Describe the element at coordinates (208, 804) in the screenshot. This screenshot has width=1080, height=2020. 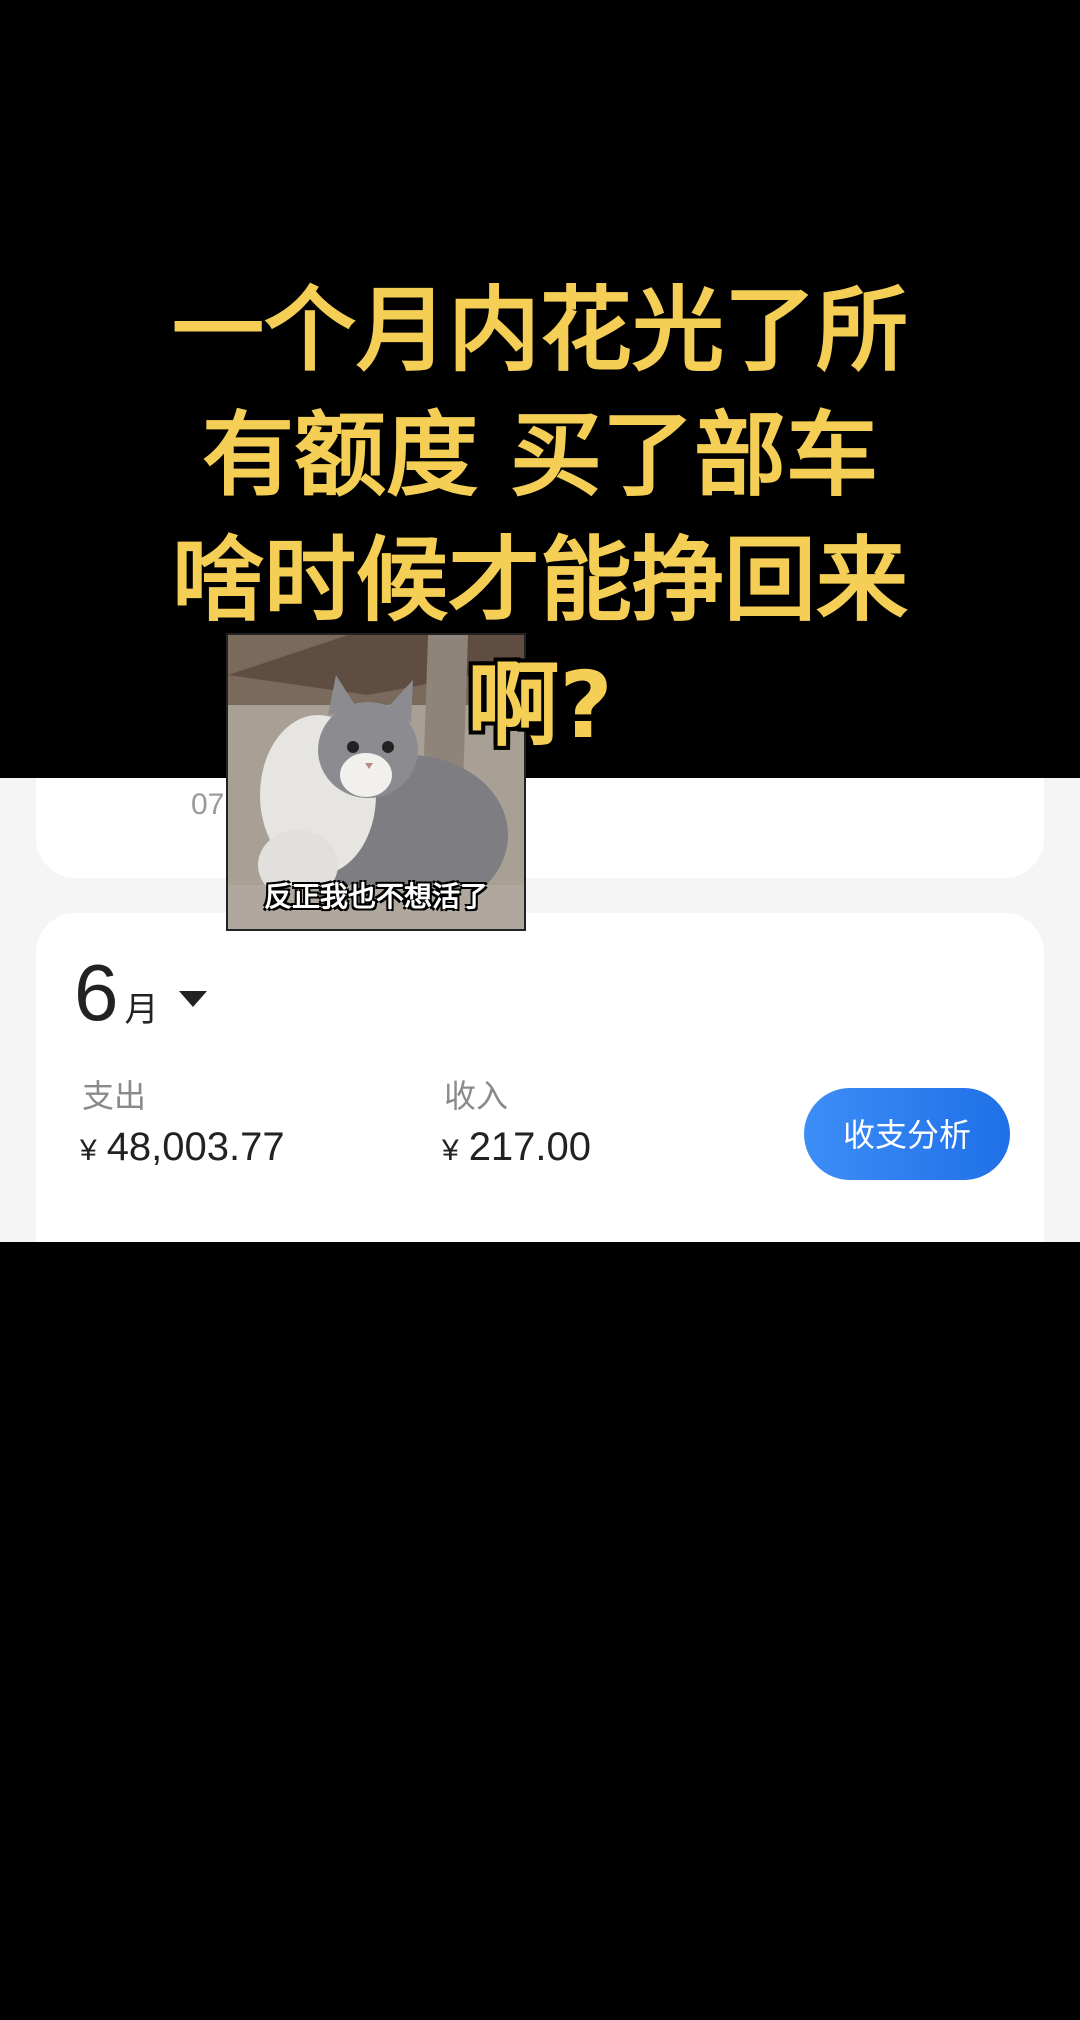
I see `record-date: 07` at that location.